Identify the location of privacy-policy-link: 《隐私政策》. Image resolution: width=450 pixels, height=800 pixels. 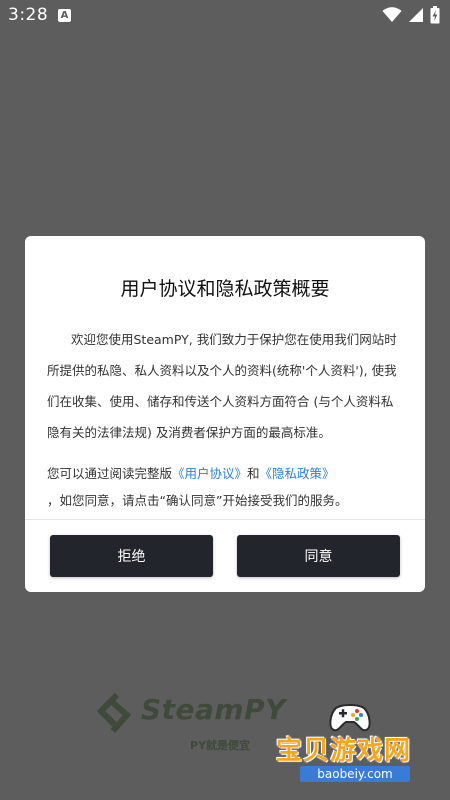
(297, 473).